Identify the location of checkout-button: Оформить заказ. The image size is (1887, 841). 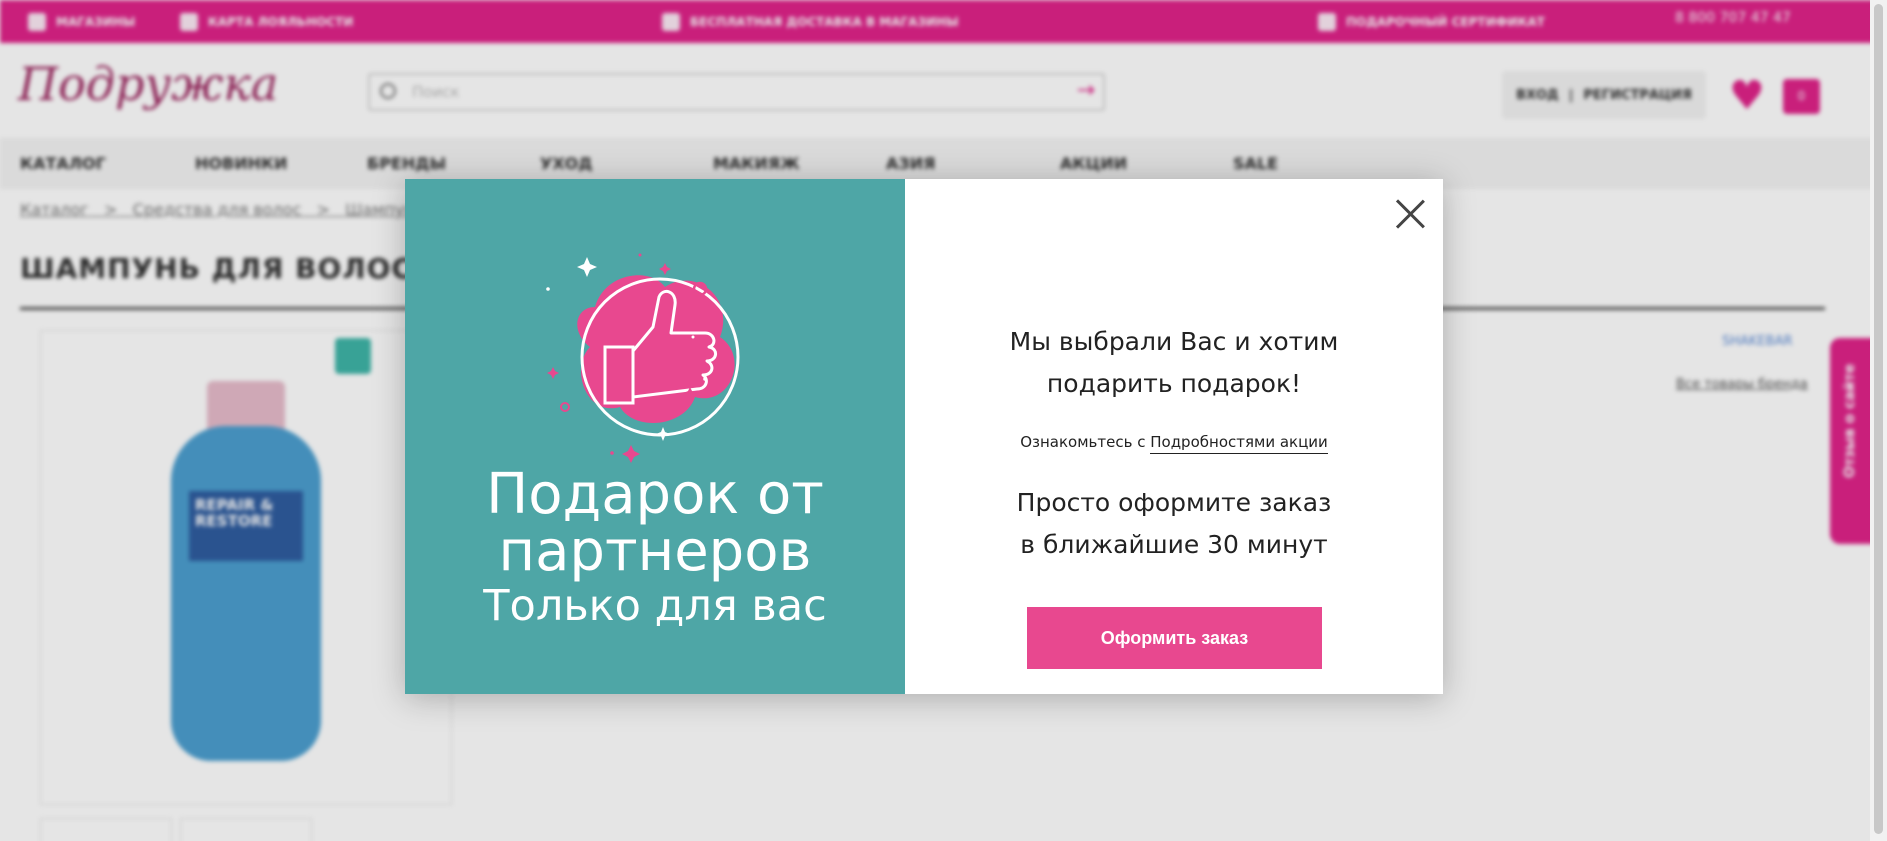
(1174, 638).